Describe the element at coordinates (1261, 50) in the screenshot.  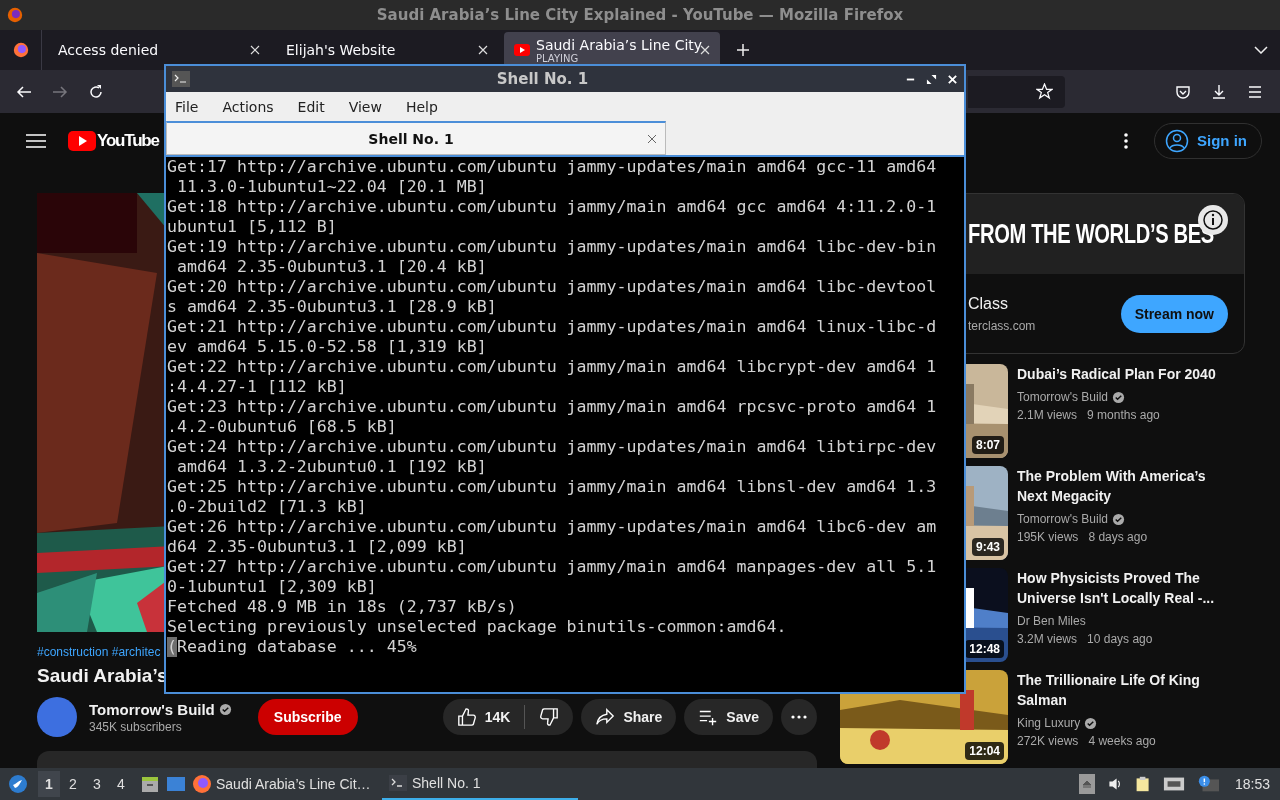
I see `chevron-down-icon` at that location.